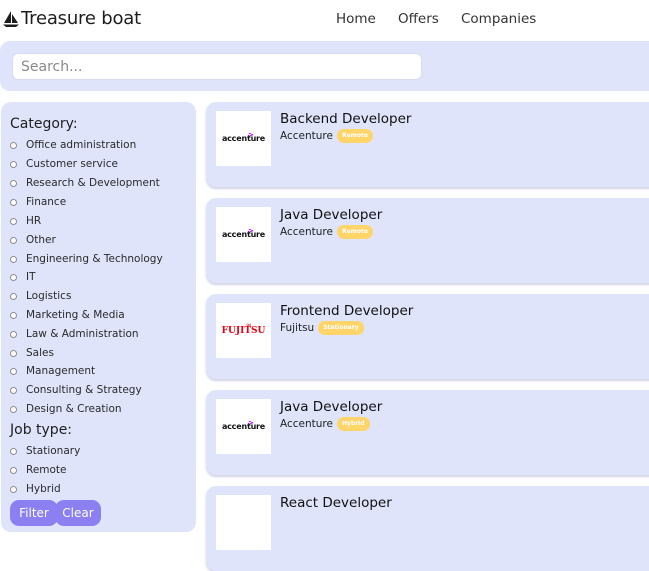  What do you see at coordinates (336, 503) in the screenshot?
I see `offer-title: React Developer` at bounding box center [336, 503].